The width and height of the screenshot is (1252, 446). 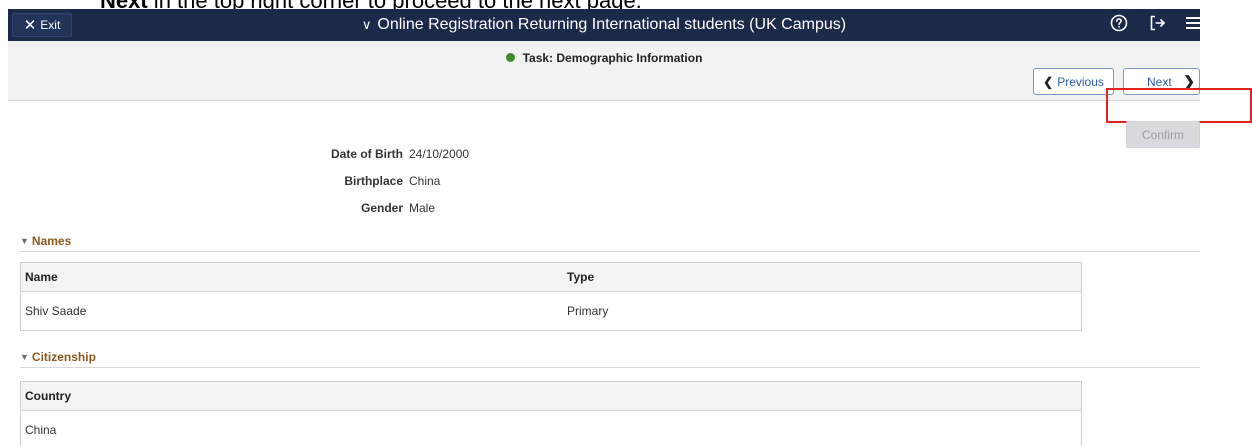 I want to click on names-grid: Name Type Shiv Saade Primary, so click(x=551, y=296).